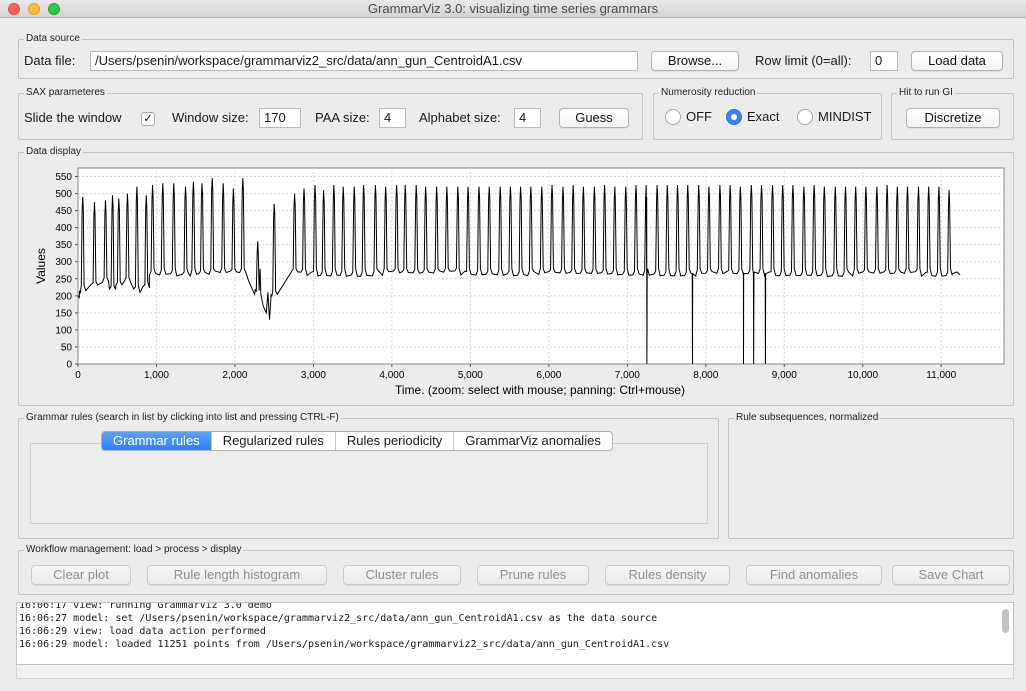 This screenshot has height=691, width=1026. I want to click on x-tick-label: 2,000, so click(234, 375).